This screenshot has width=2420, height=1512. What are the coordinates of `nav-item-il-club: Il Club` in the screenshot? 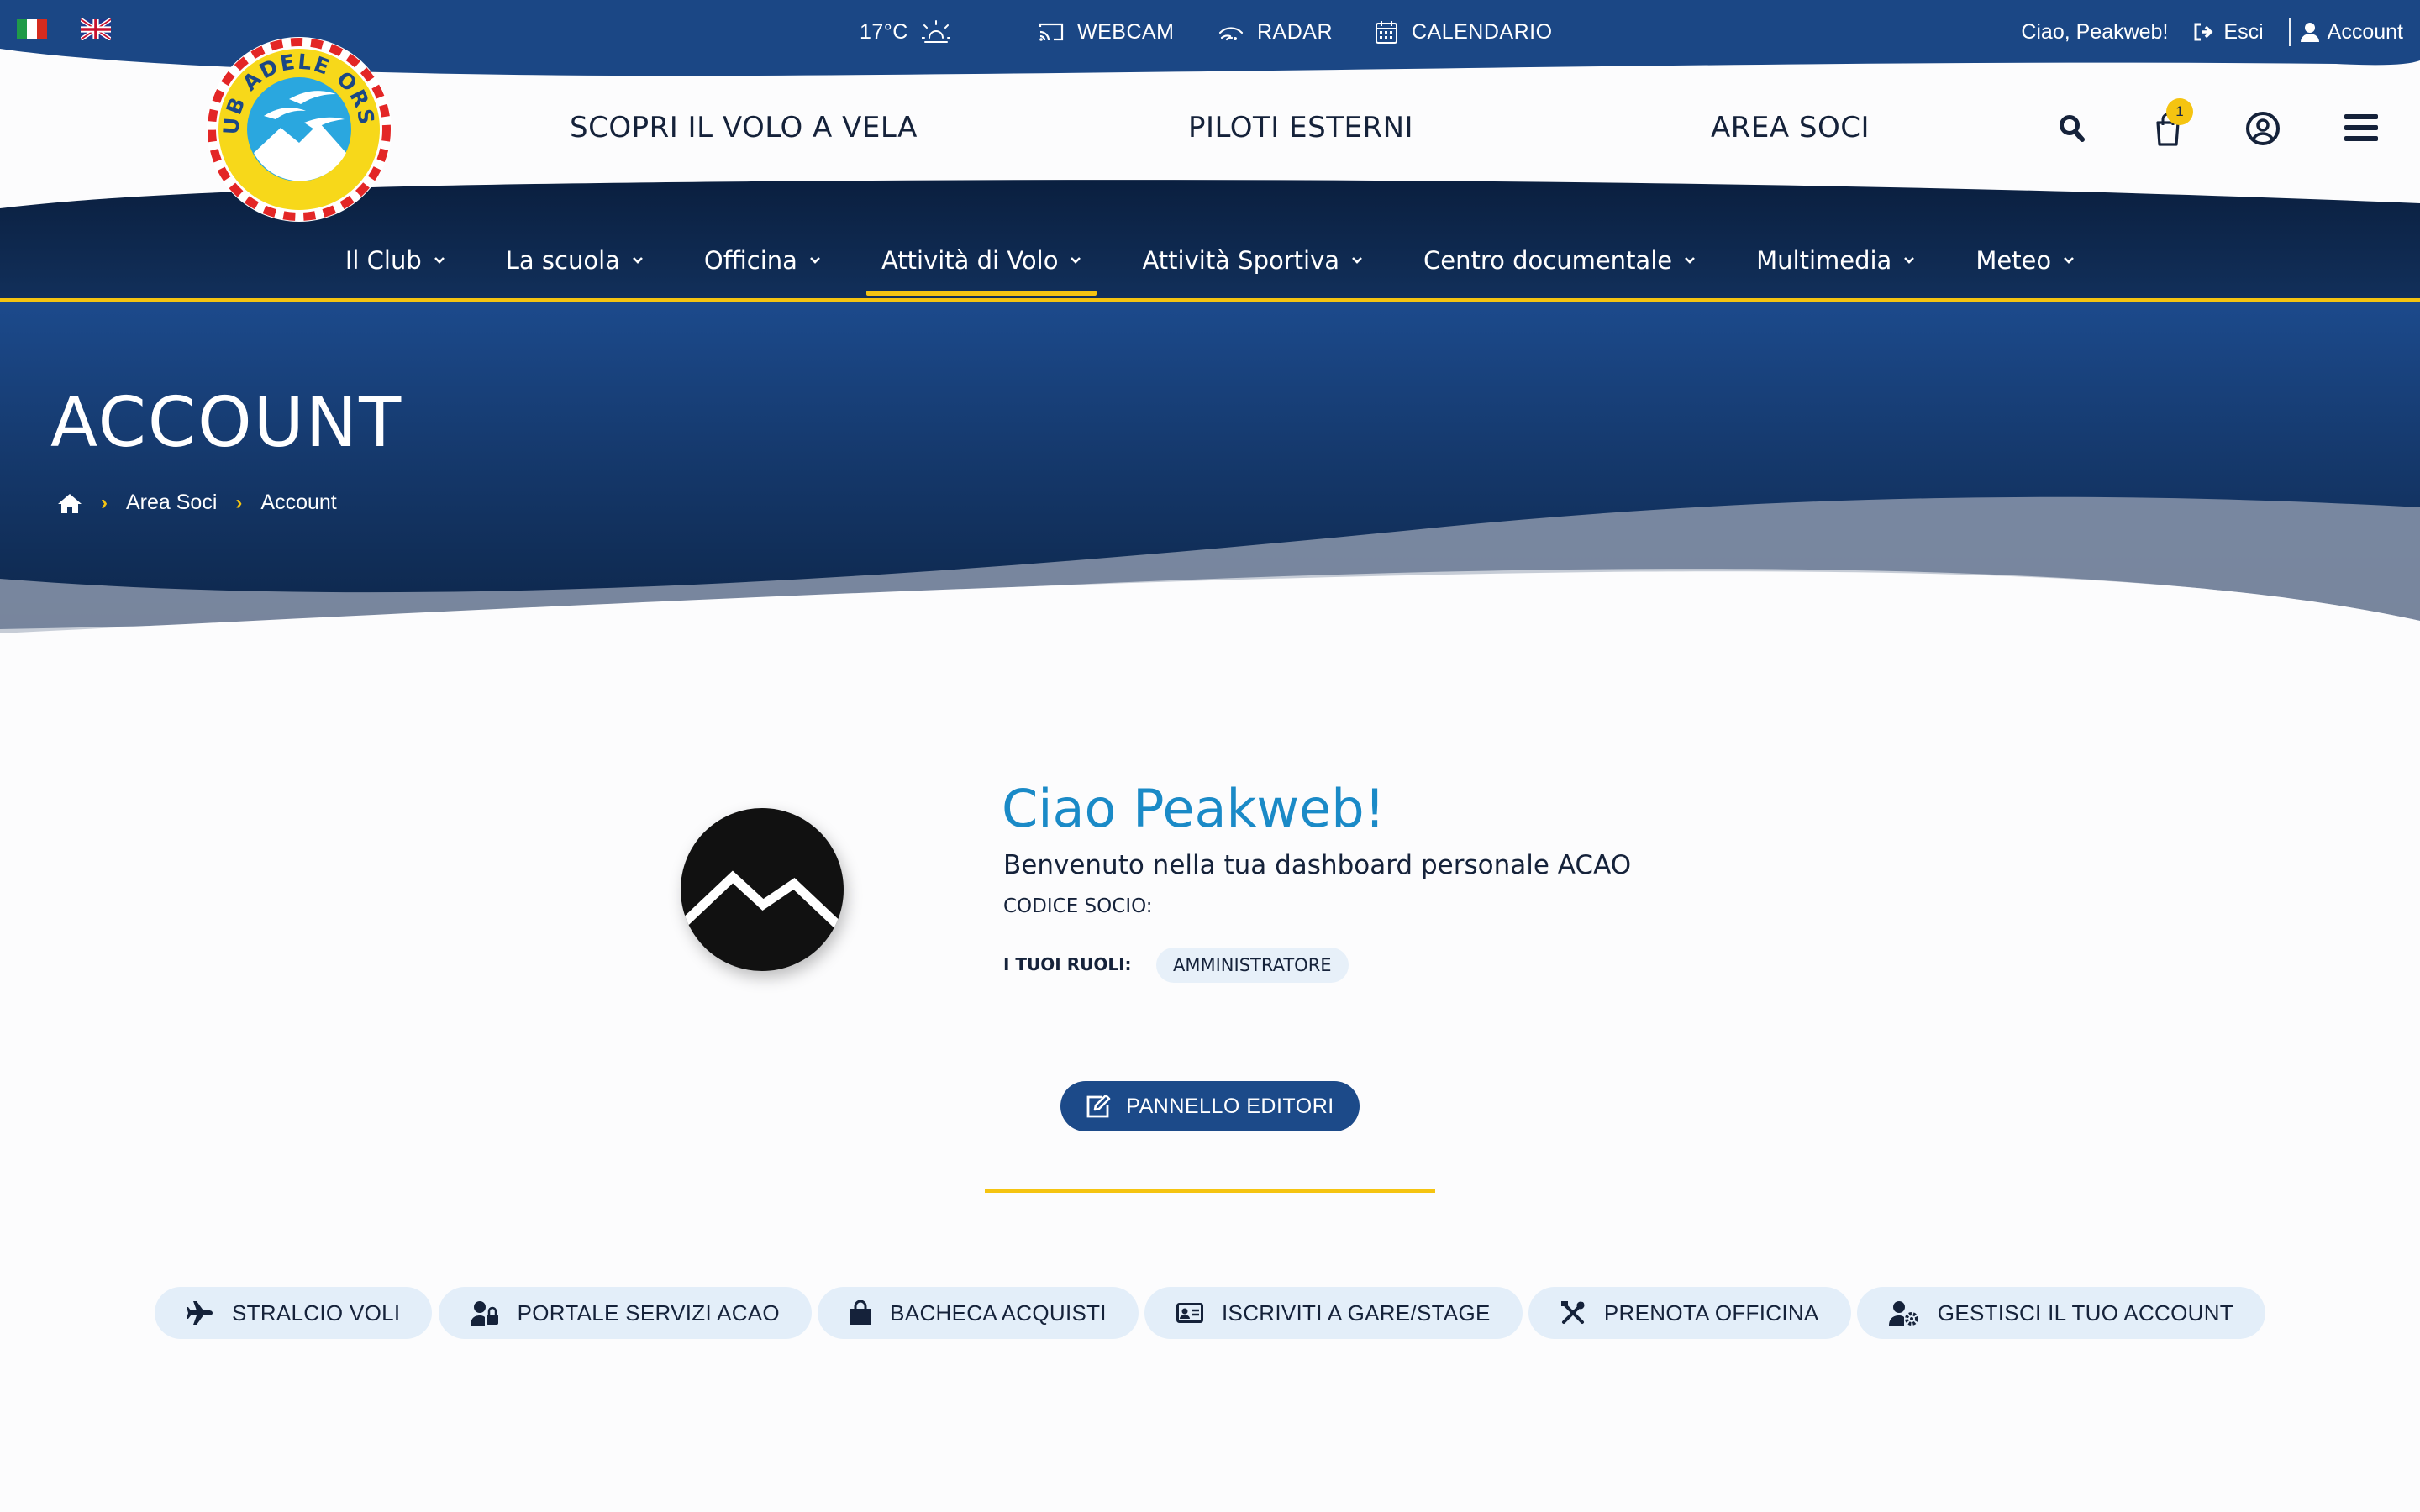 It's located at (395, 260).